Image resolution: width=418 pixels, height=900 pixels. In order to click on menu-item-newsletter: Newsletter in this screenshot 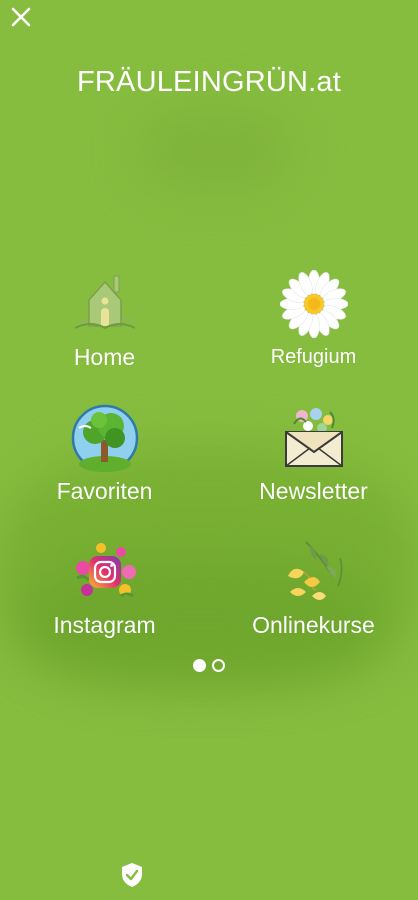, I will do `click(313, 469)`.